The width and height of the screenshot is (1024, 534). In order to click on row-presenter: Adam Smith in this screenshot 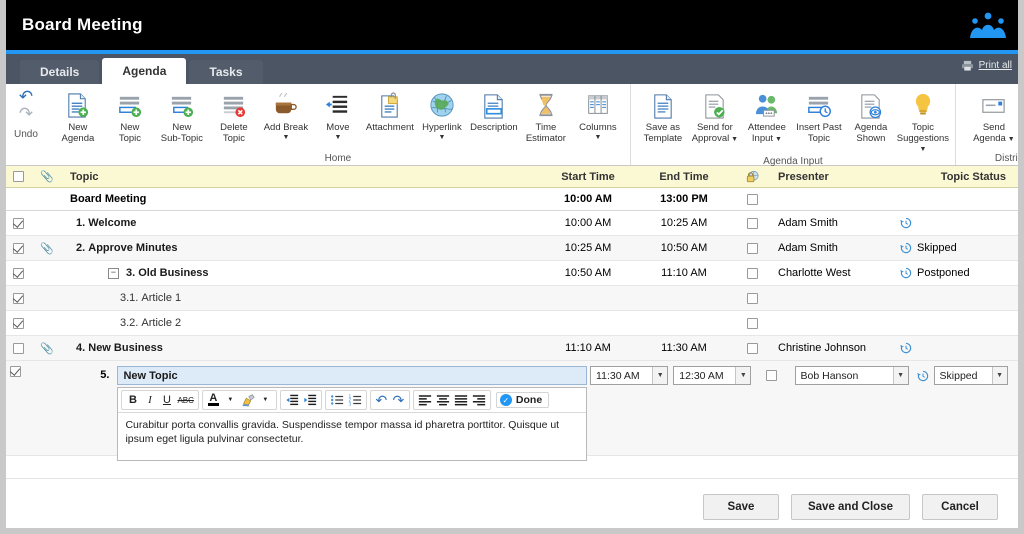, I will do `click(832, 248)`.